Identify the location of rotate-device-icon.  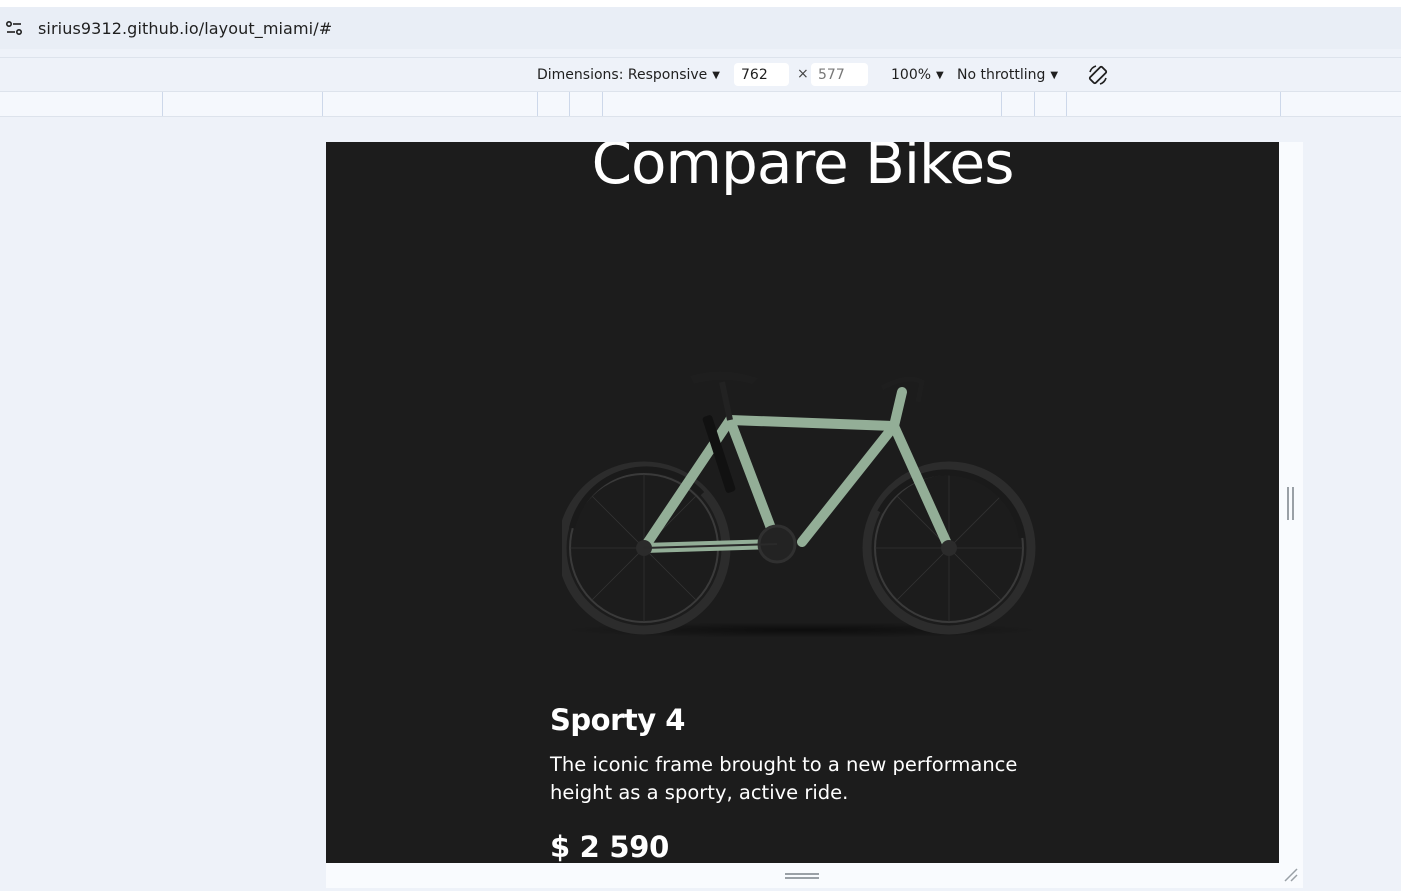
(1098, 75).